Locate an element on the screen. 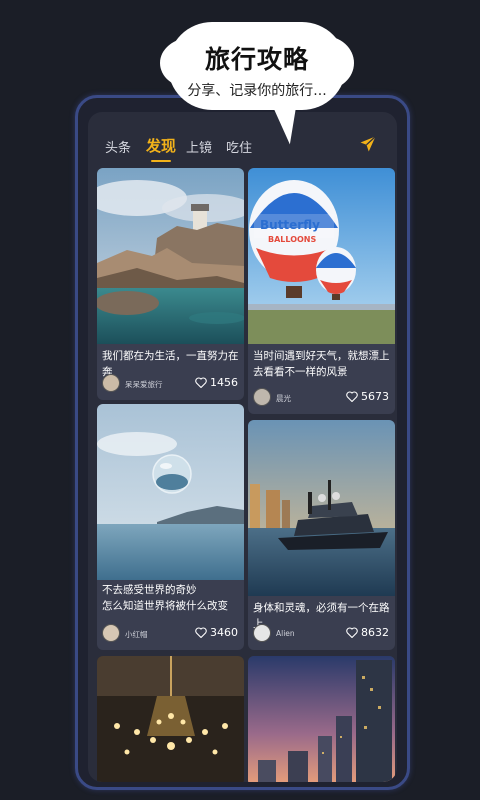  author-name: 小红帽 is located at coordinates (136, 634).